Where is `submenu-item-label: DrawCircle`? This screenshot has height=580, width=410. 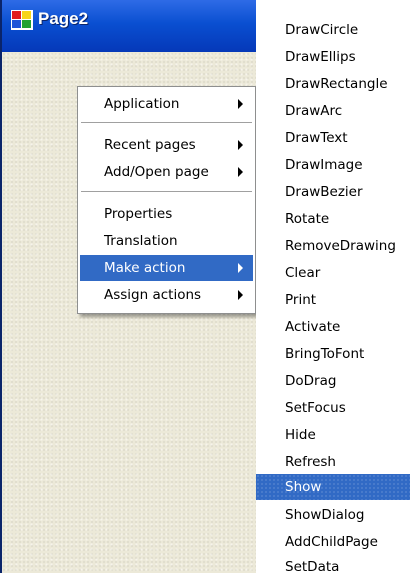
submenu-item-label: DrawCircle is located at coordinates (322, 30).